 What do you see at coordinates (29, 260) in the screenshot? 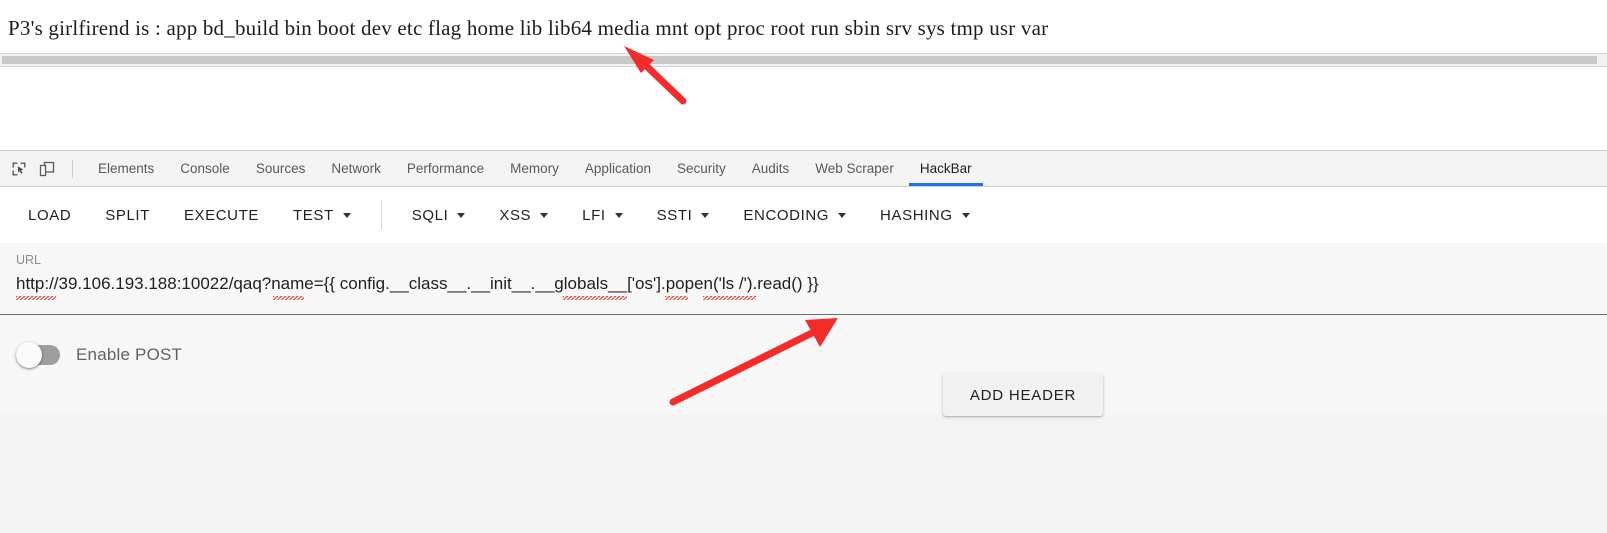
I see `url-field-label: URL` at bounding box center [29, 260].